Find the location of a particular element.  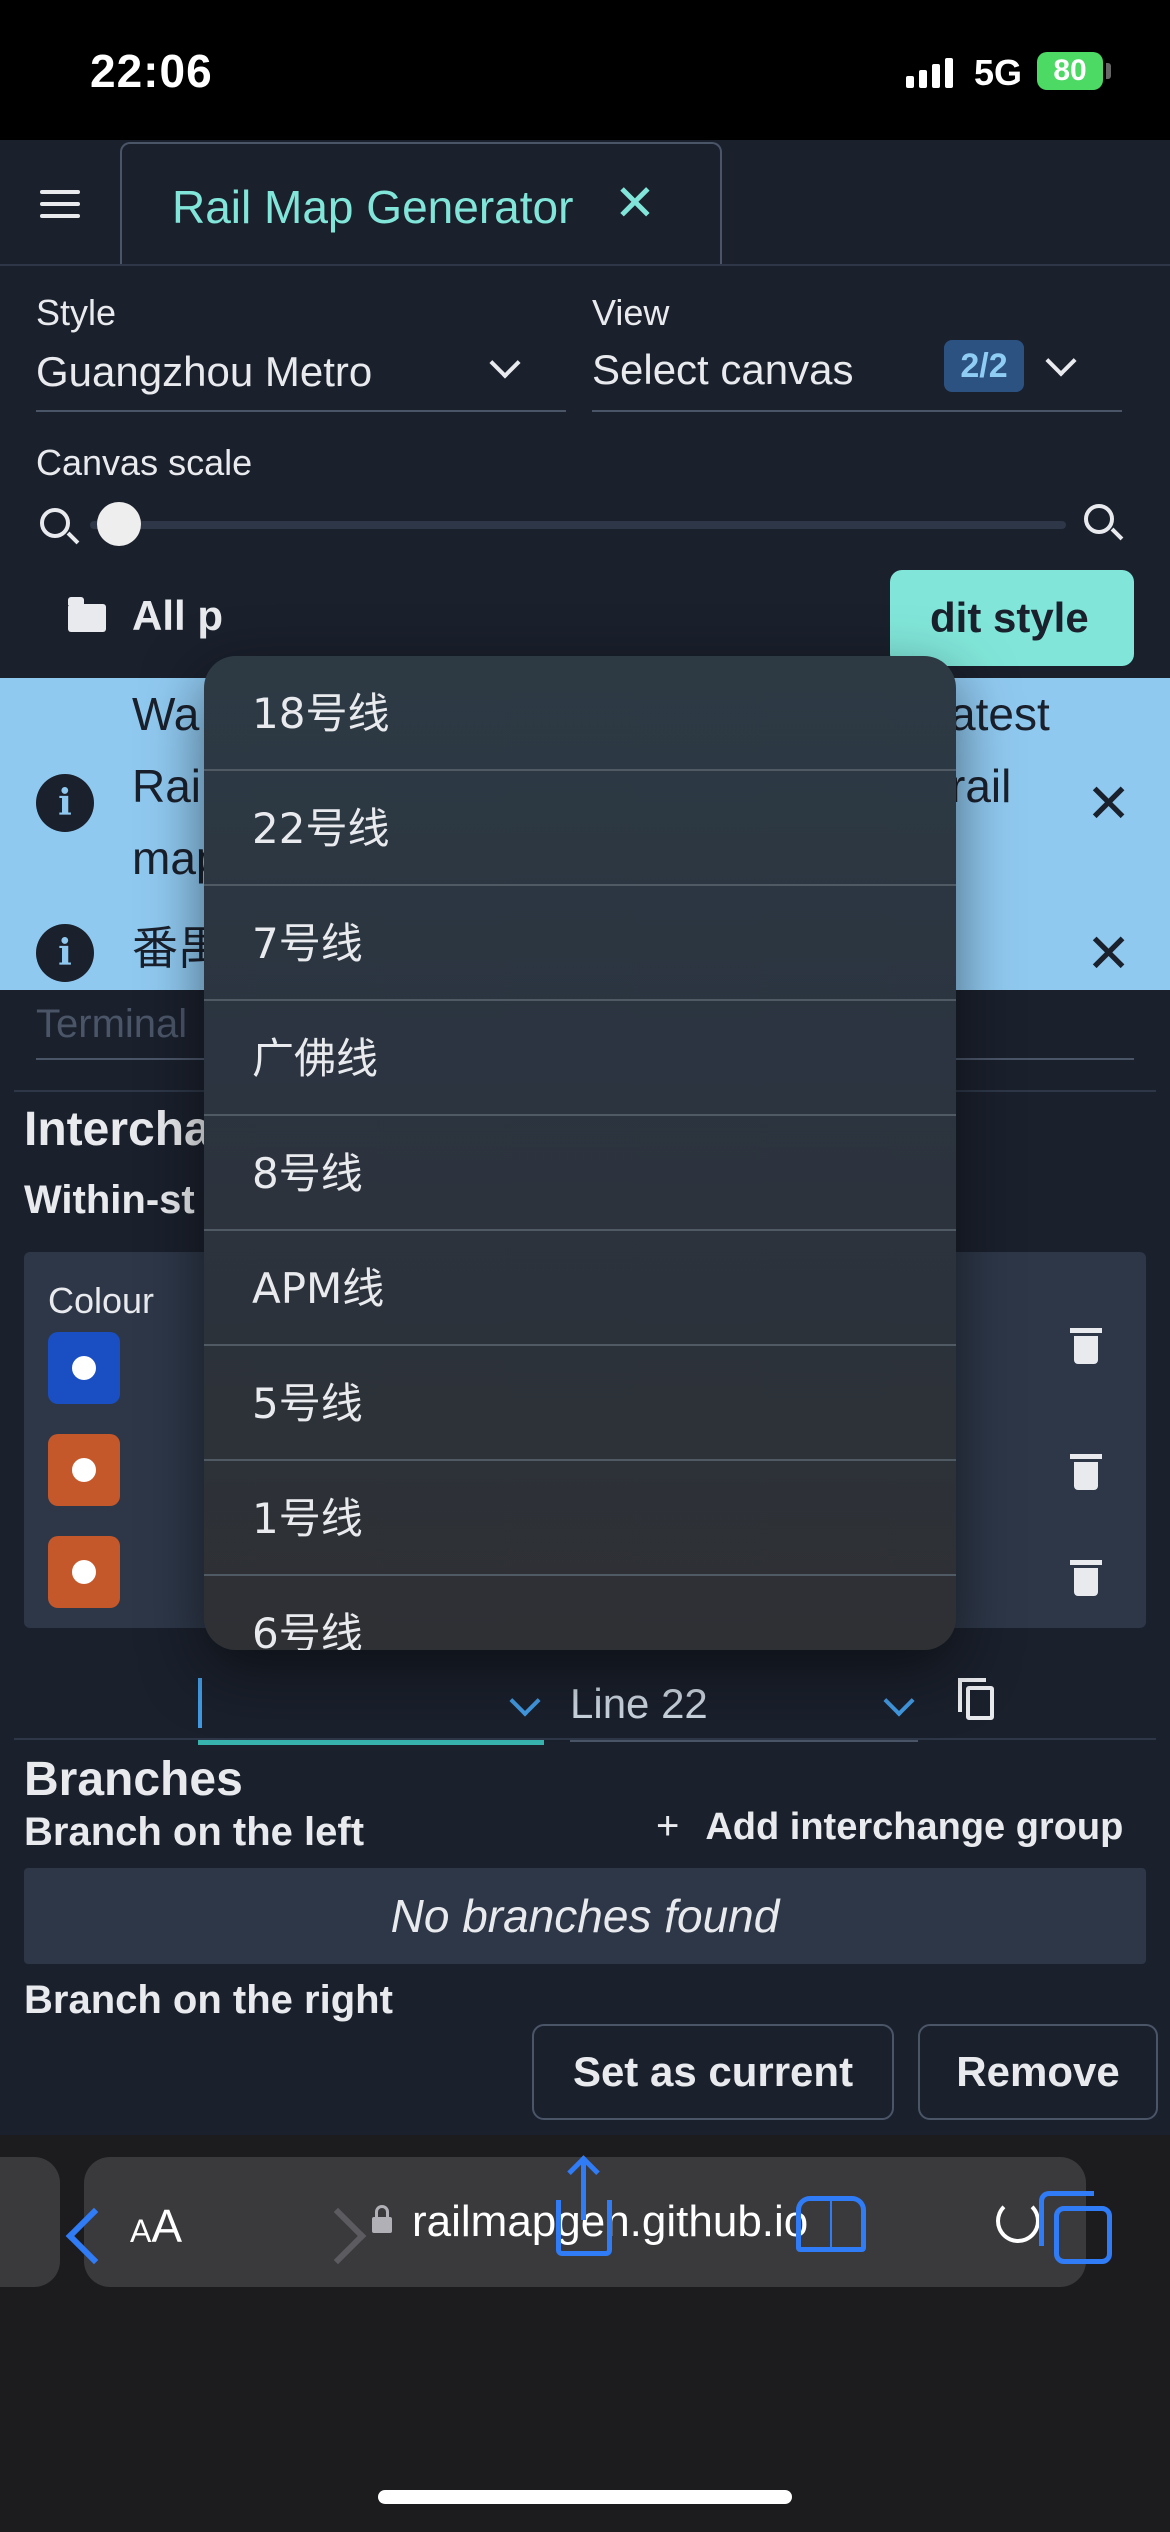

add-interchange-group-button: + Add interchange group is located at coordinates (889, 1826).